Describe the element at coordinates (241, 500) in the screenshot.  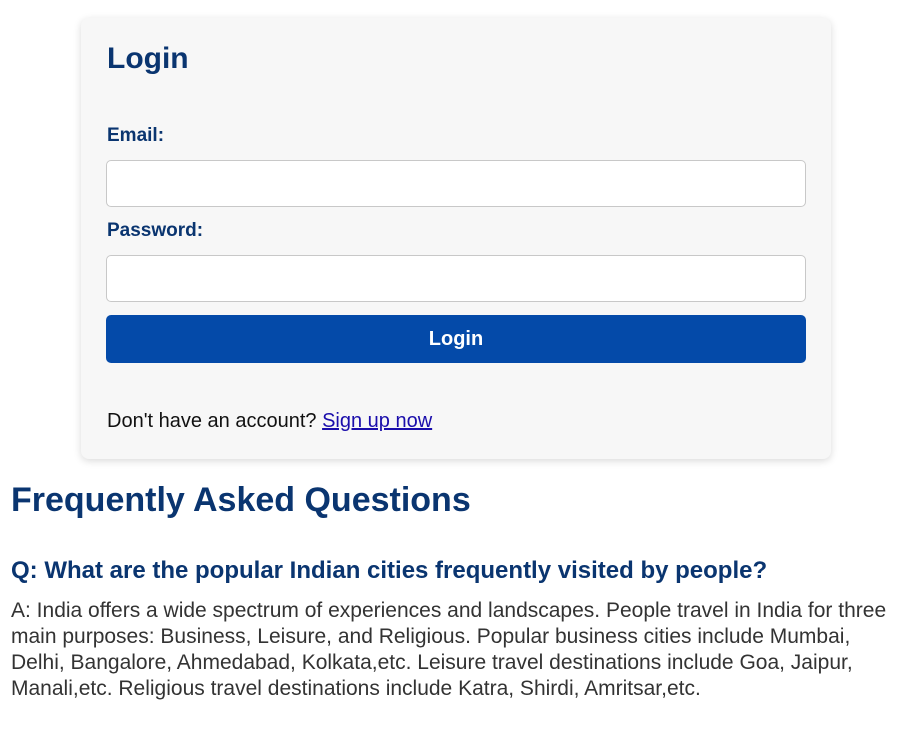
I see `faq-title: Frequently Asked Questions` at that location.